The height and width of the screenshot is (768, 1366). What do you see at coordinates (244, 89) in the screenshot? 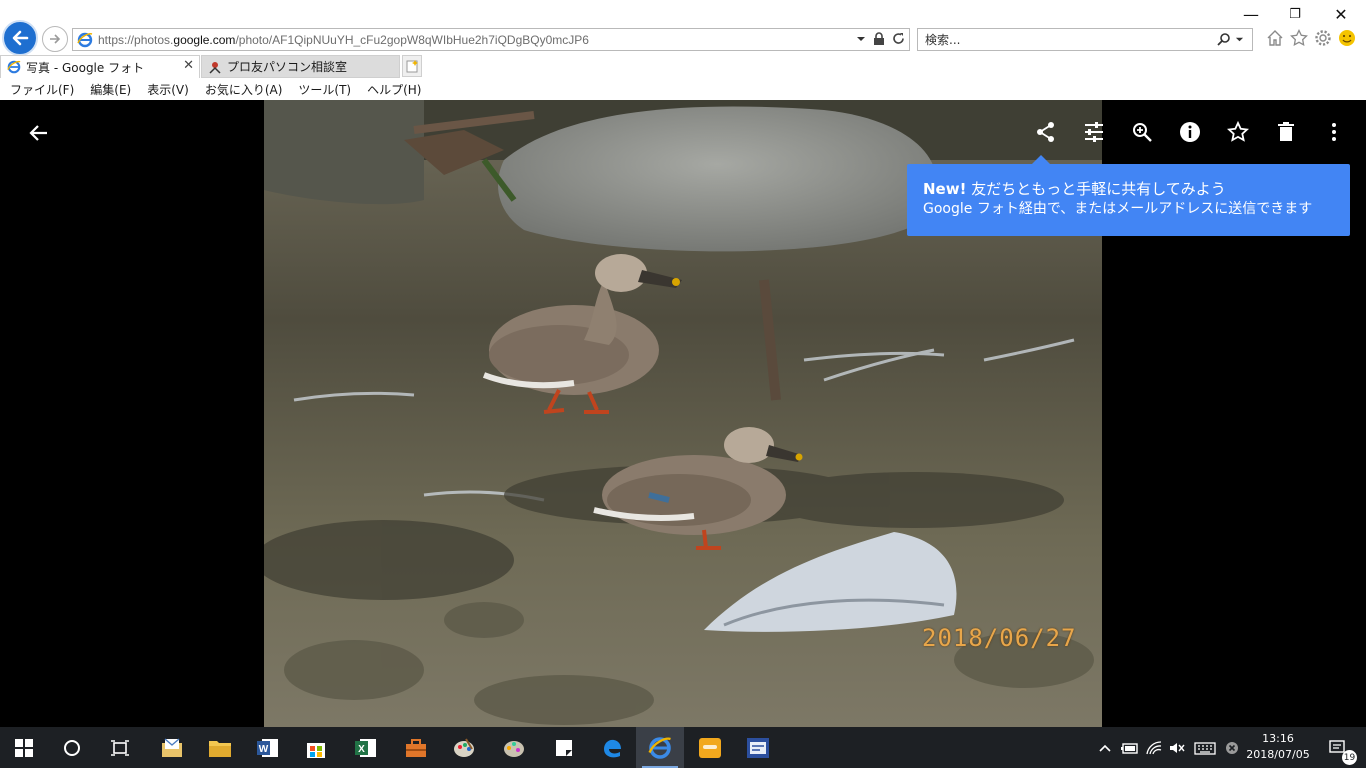
I see `menu-favorites: お気に入り(A)` at bounding box center [244, 89].